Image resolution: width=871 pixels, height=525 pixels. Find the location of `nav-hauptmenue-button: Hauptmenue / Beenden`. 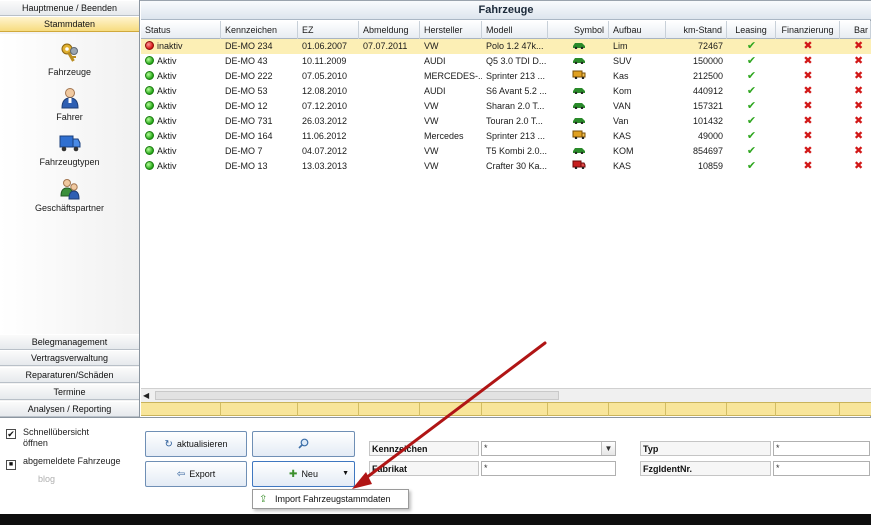

nav-hauptmenue-button: Hauptmenue / Beenden is located at coordinates (69, 8).